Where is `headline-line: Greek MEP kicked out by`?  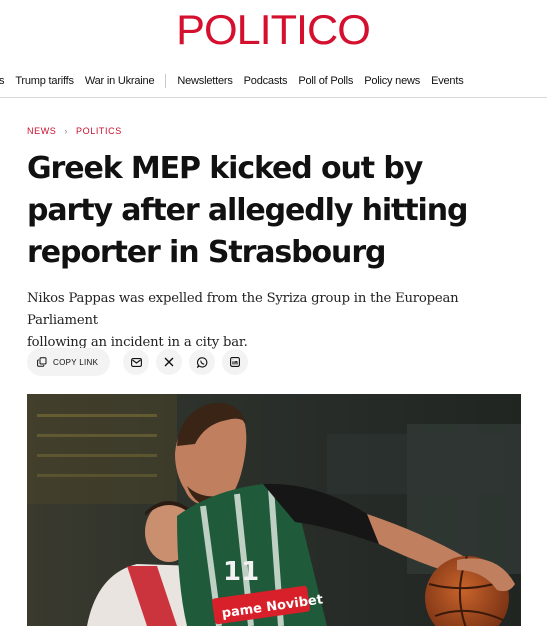
headline-line: Greek MEP kicked out by is located at coordinates (225, 168).